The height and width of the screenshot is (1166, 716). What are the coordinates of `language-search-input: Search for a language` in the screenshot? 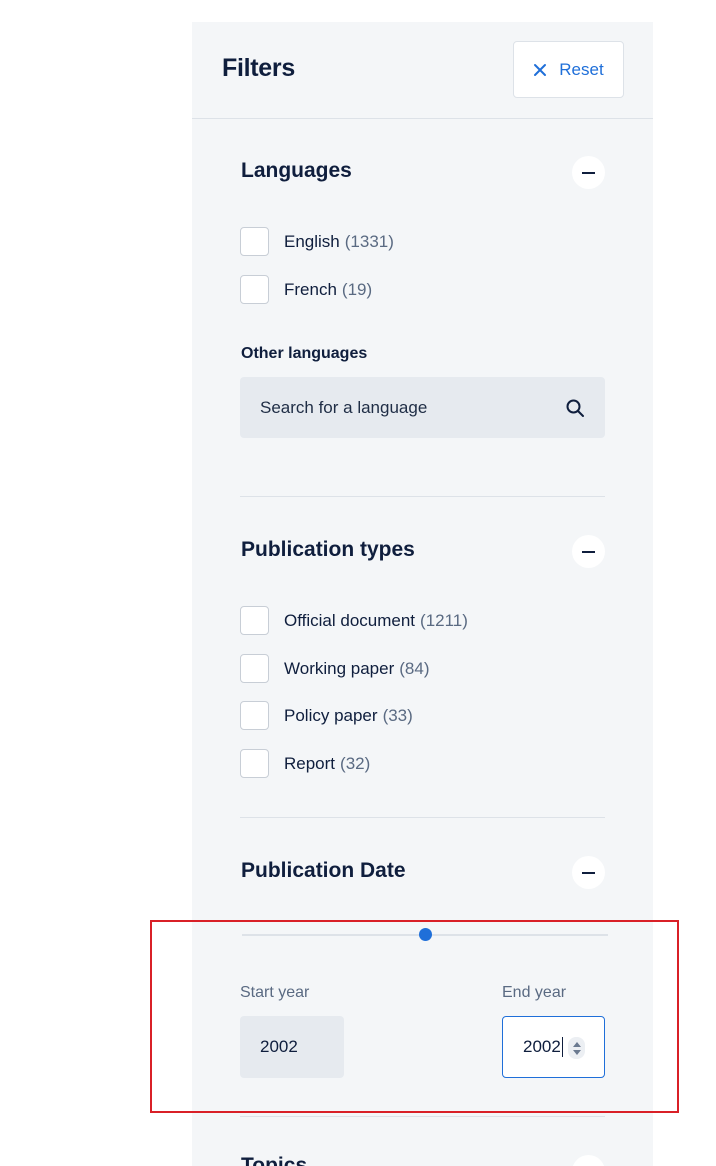 It's located at (422, 407).